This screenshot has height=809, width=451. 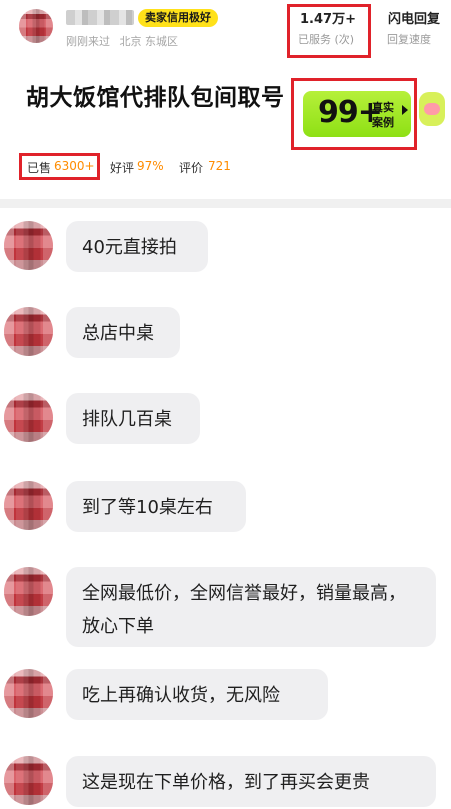 What do you see at coordinates (414, 19) in the screenshot?
I see `reply-speed-value: 闪电回复` at bounding box center [414, 19].